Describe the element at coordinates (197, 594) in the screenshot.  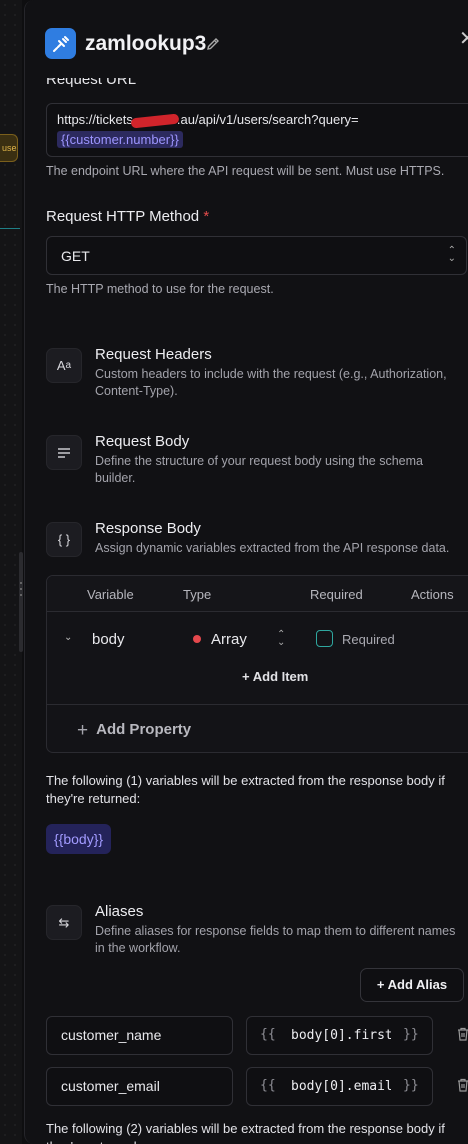
I see `column-header-type: Type` at that location.